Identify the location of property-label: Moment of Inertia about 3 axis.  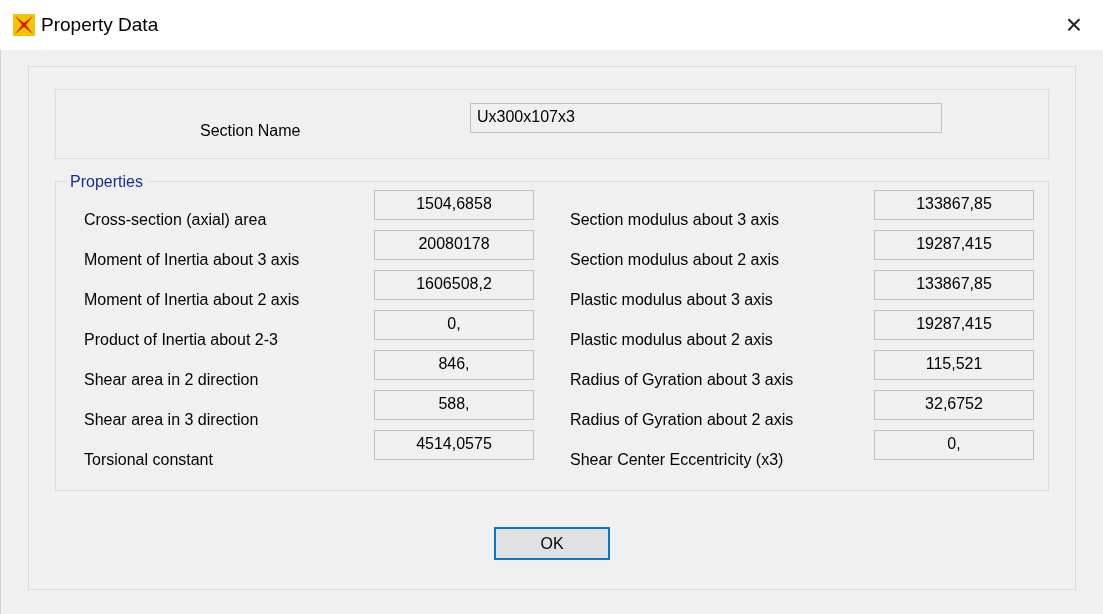
(192, 260).